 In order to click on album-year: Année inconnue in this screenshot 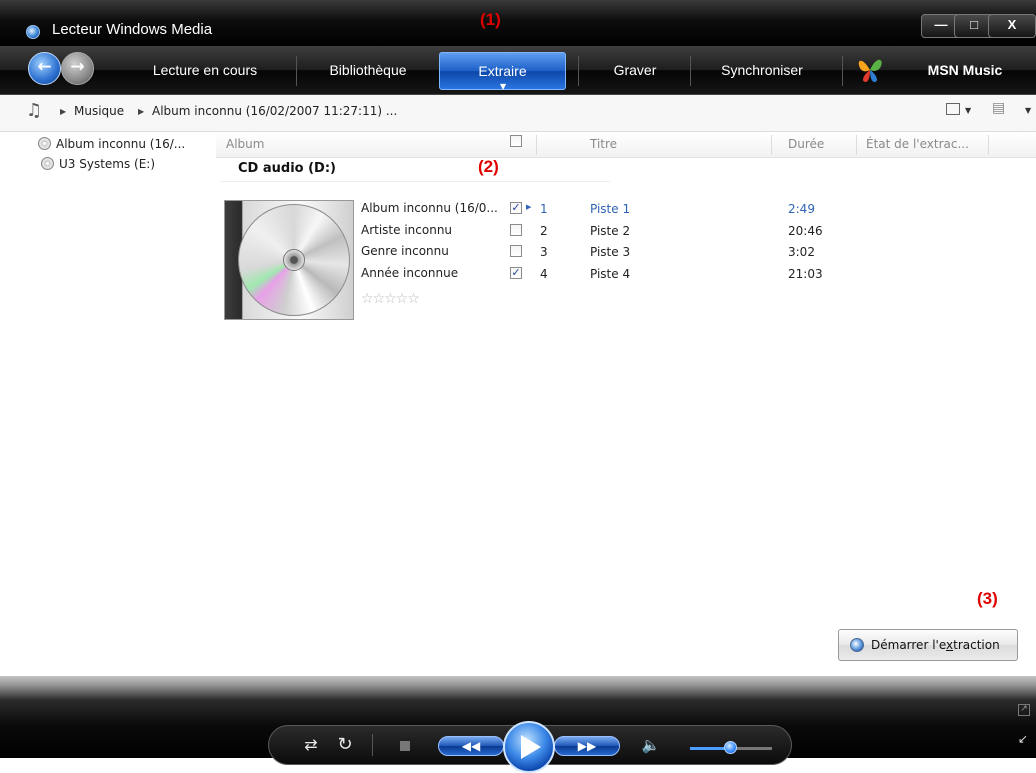, I will do `click(409, 273)`.